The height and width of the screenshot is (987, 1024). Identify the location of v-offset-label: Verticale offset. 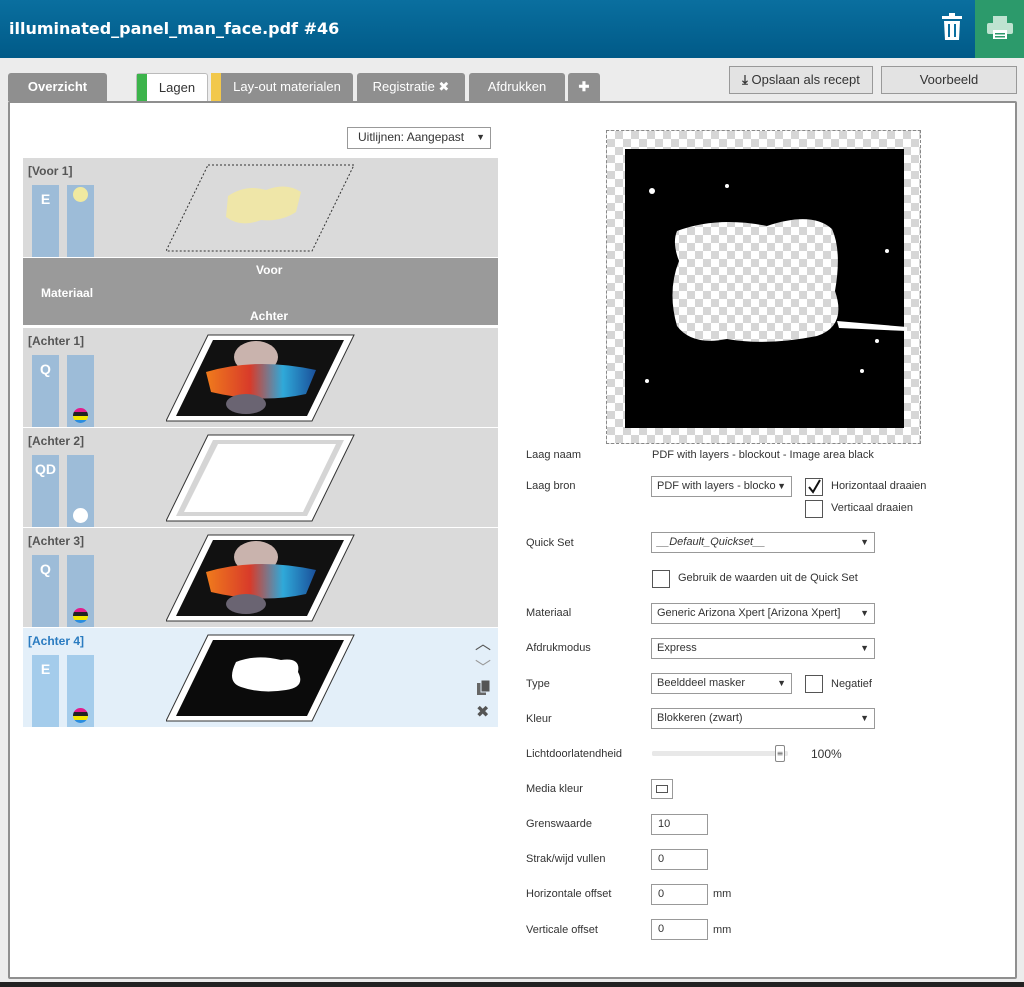
(562, 930).